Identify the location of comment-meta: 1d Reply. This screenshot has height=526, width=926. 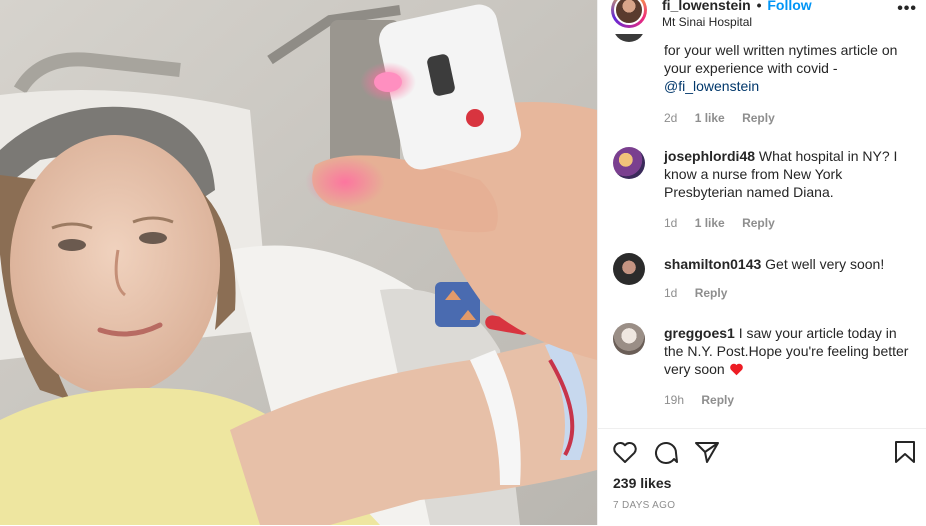
(702, 293).